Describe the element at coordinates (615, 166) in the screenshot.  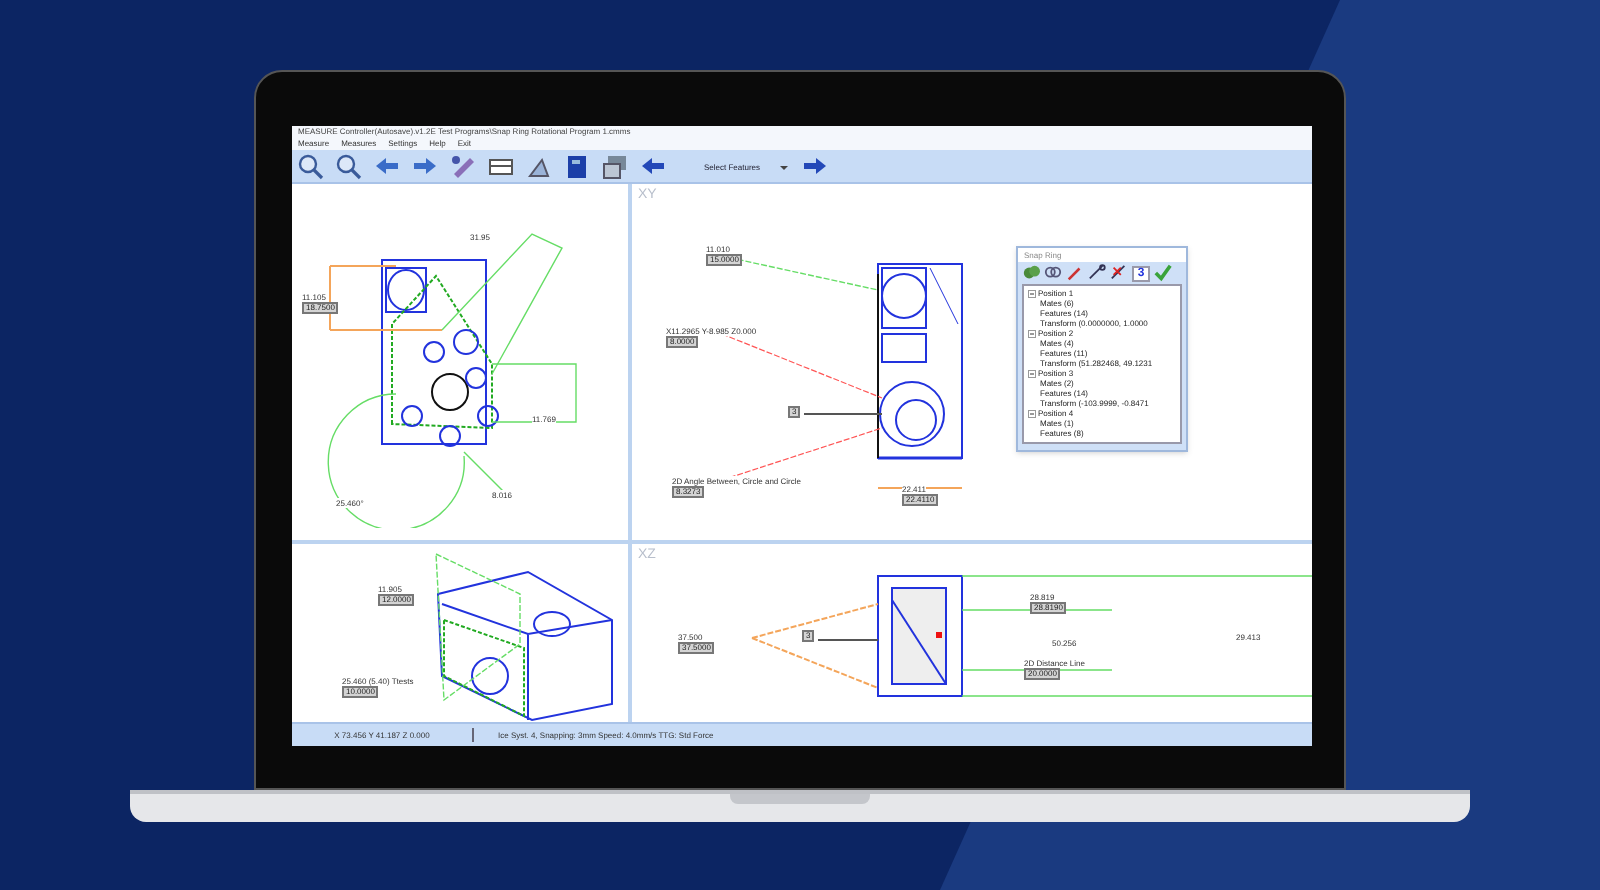
I see `window-icon` at that location.